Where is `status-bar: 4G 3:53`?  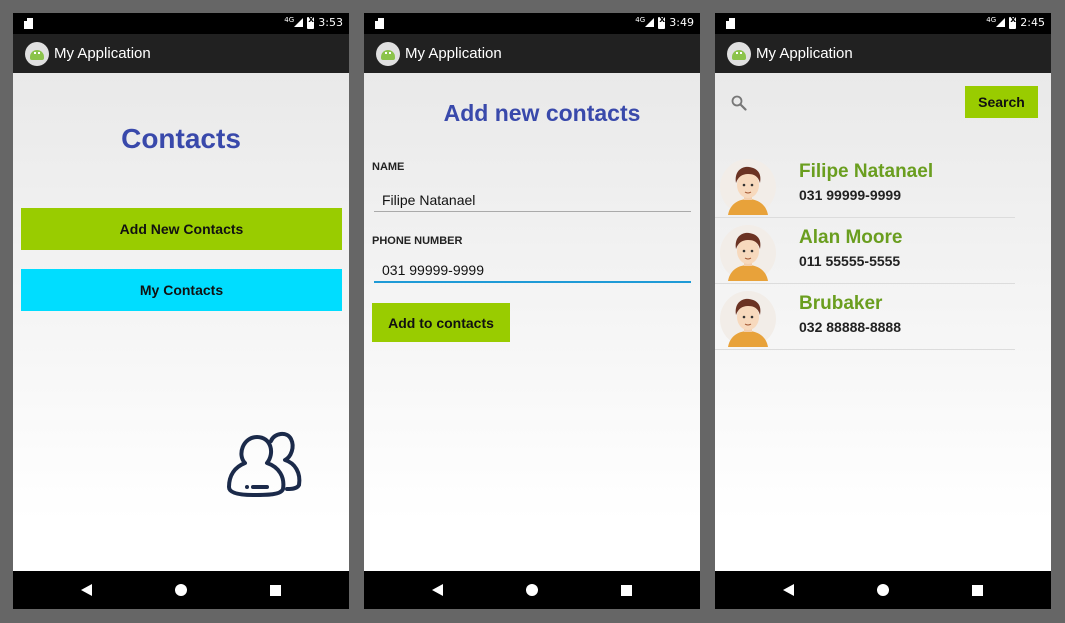
status-bar: 4G 3:53 is located at coordinates (181, 23).